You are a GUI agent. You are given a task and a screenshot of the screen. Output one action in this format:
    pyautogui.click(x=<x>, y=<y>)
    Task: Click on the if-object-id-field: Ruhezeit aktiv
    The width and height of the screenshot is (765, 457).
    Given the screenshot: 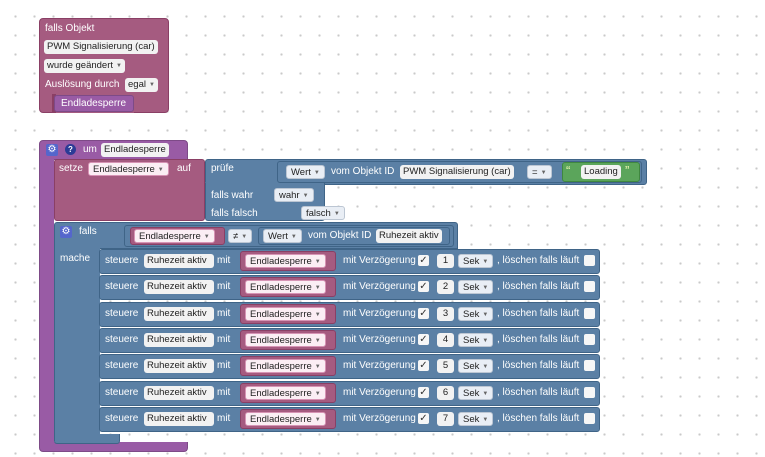 What is the action you would take?
    pyautogui.click(x=409, y=236)
    